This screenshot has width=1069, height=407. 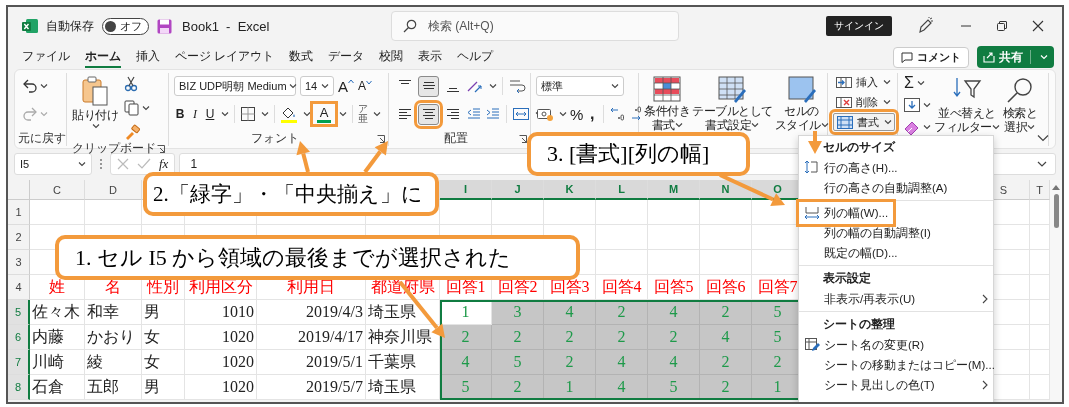 What do you see at coordinates (57, 312) in the screenshot?
I see `cell: 佐々木` at bounding box center [57, 312].